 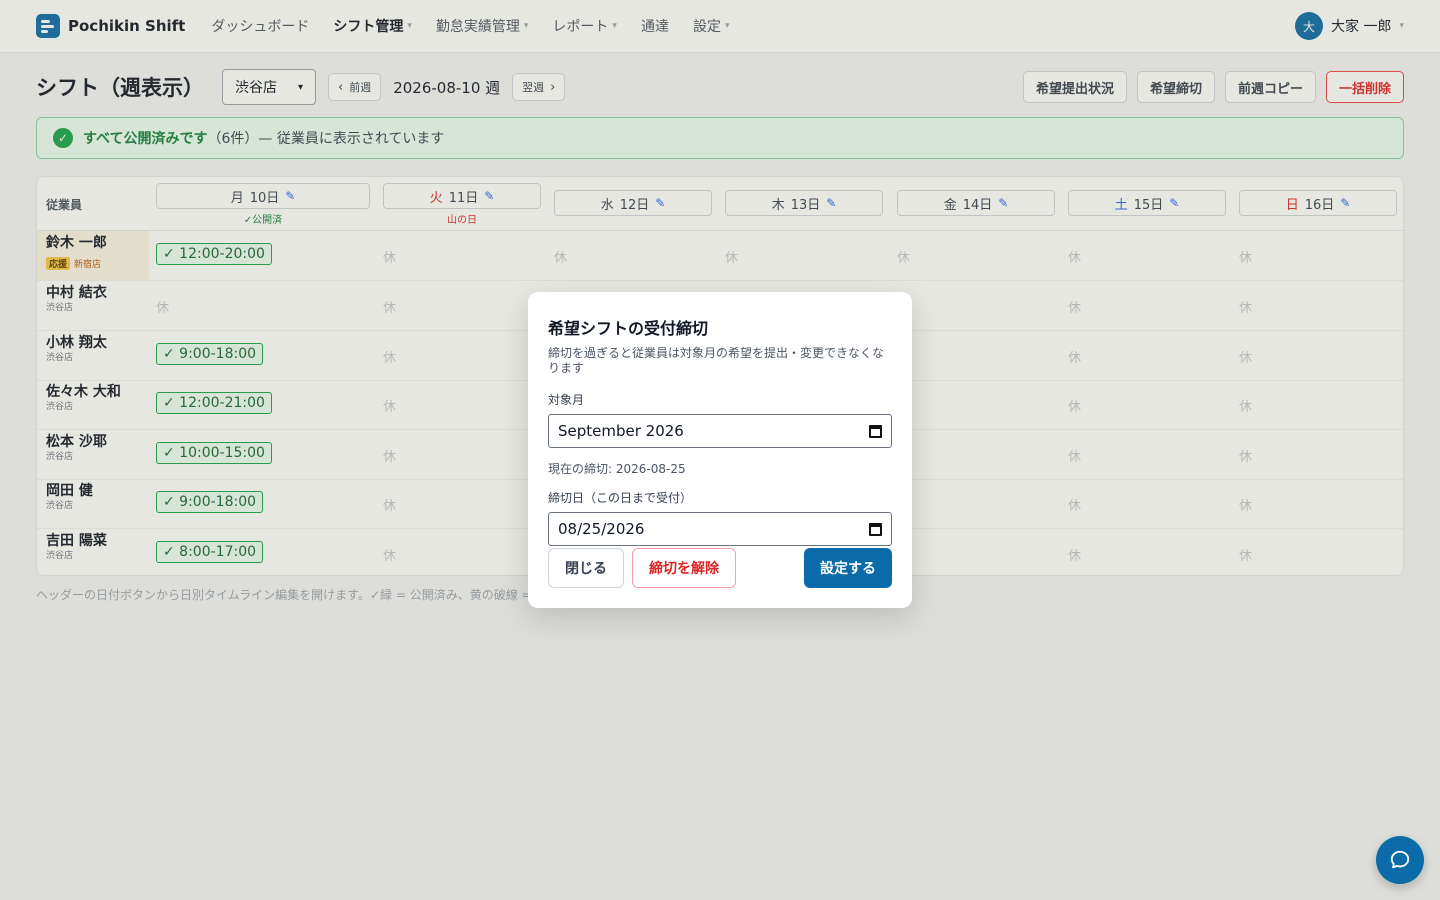 What do you see at coordinates (720, 431) in the screenshot?
I see `target-month-input: September 2026` at bounding box center [720, 431].